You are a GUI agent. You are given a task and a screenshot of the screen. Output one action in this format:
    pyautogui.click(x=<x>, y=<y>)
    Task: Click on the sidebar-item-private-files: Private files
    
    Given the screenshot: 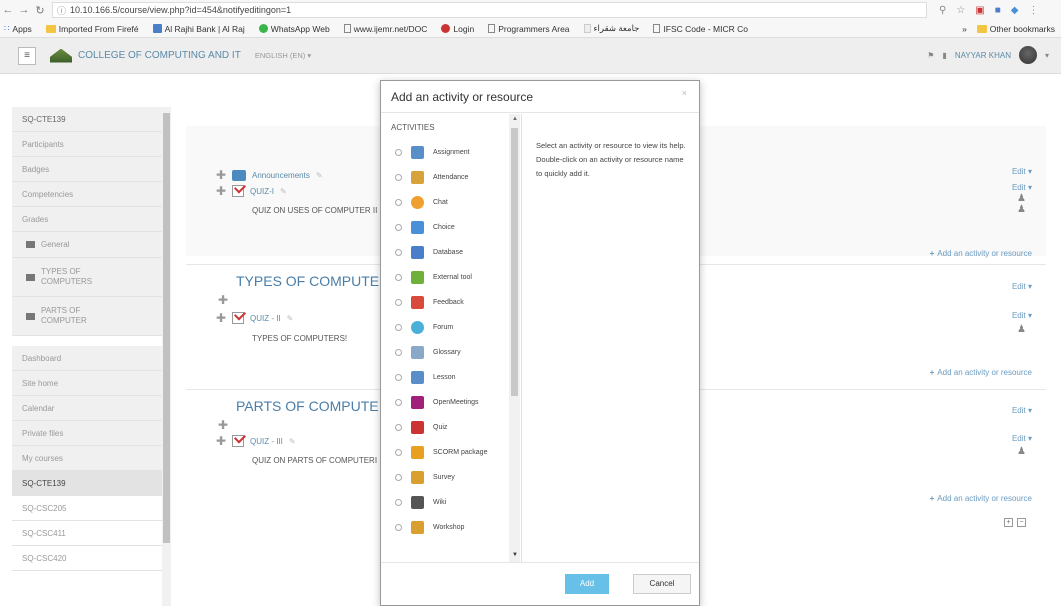 What is the action you would take?
    pyautogui.click(x=87, y=433)
    